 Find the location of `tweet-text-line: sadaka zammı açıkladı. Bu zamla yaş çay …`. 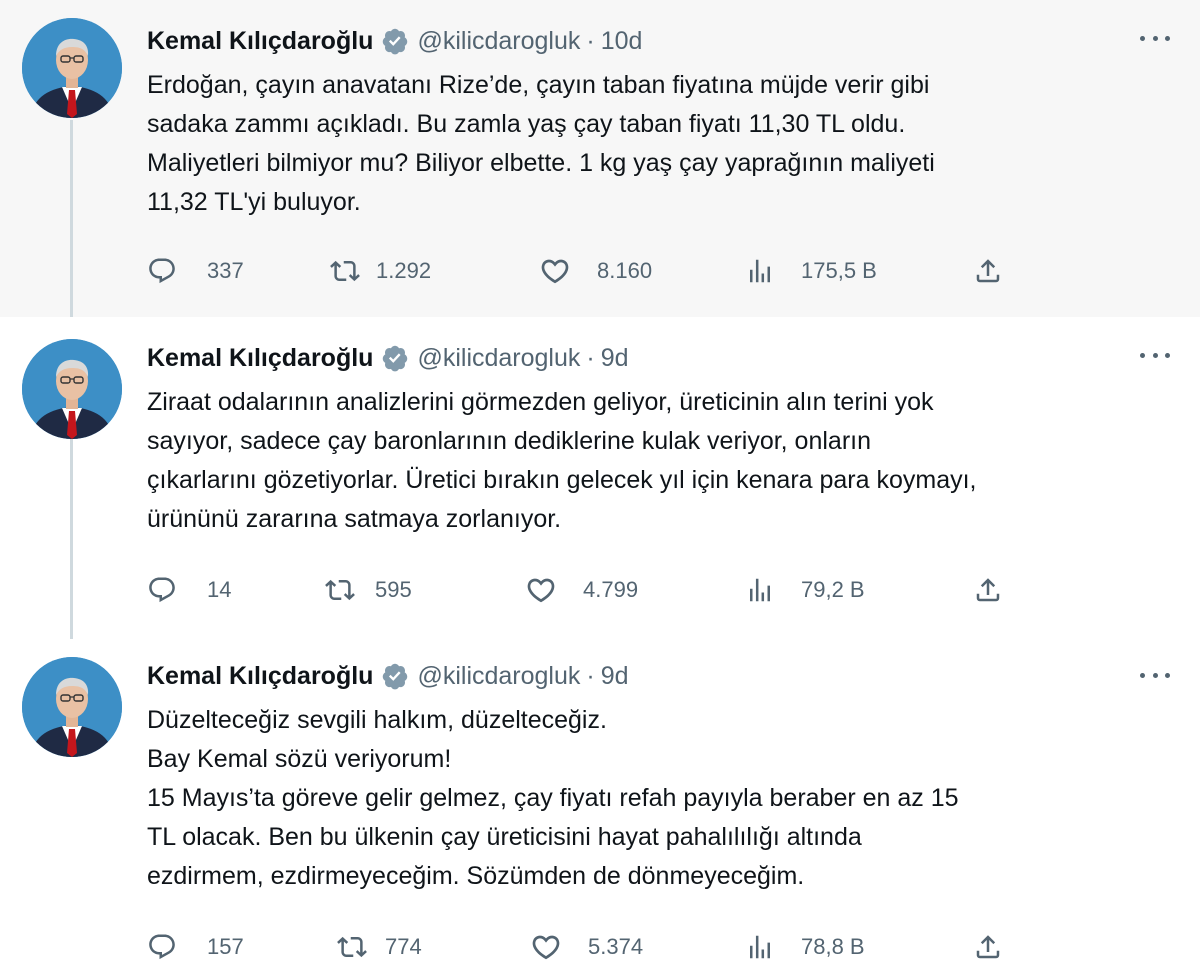

tweet-text-line: sadaka zammı açıkladı. Bu zamla yaş çay … is located at coordinates (526, 124).